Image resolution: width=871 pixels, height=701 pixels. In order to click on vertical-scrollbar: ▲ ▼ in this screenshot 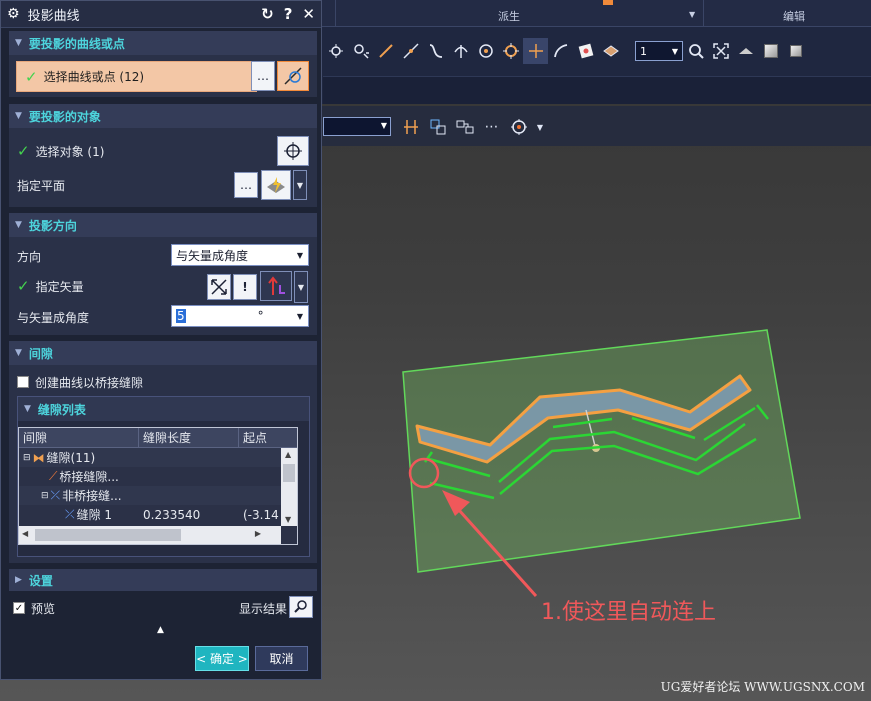, I will do `click(289, 487)`.